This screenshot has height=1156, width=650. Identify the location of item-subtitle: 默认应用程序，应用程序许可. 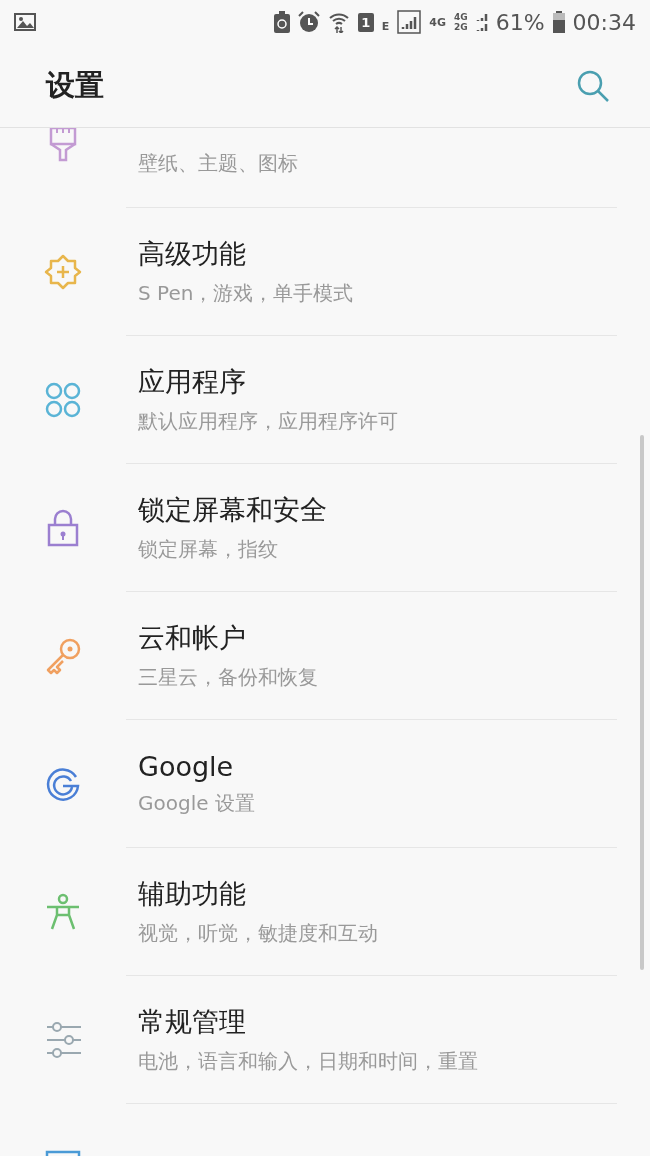
(268, 421).